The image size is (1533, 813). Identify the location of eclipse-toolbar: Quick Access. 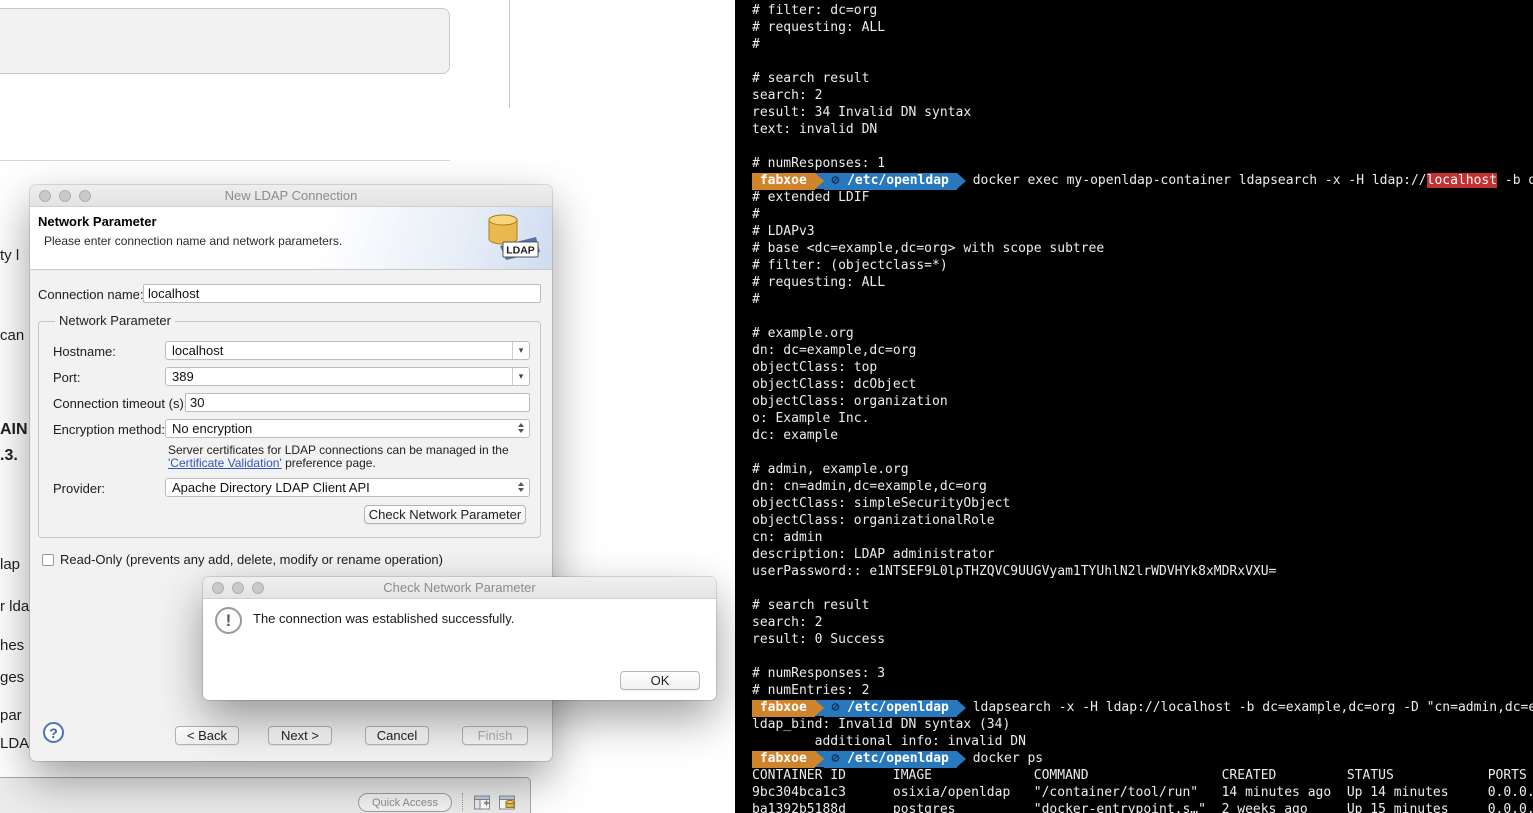
(265, 795).